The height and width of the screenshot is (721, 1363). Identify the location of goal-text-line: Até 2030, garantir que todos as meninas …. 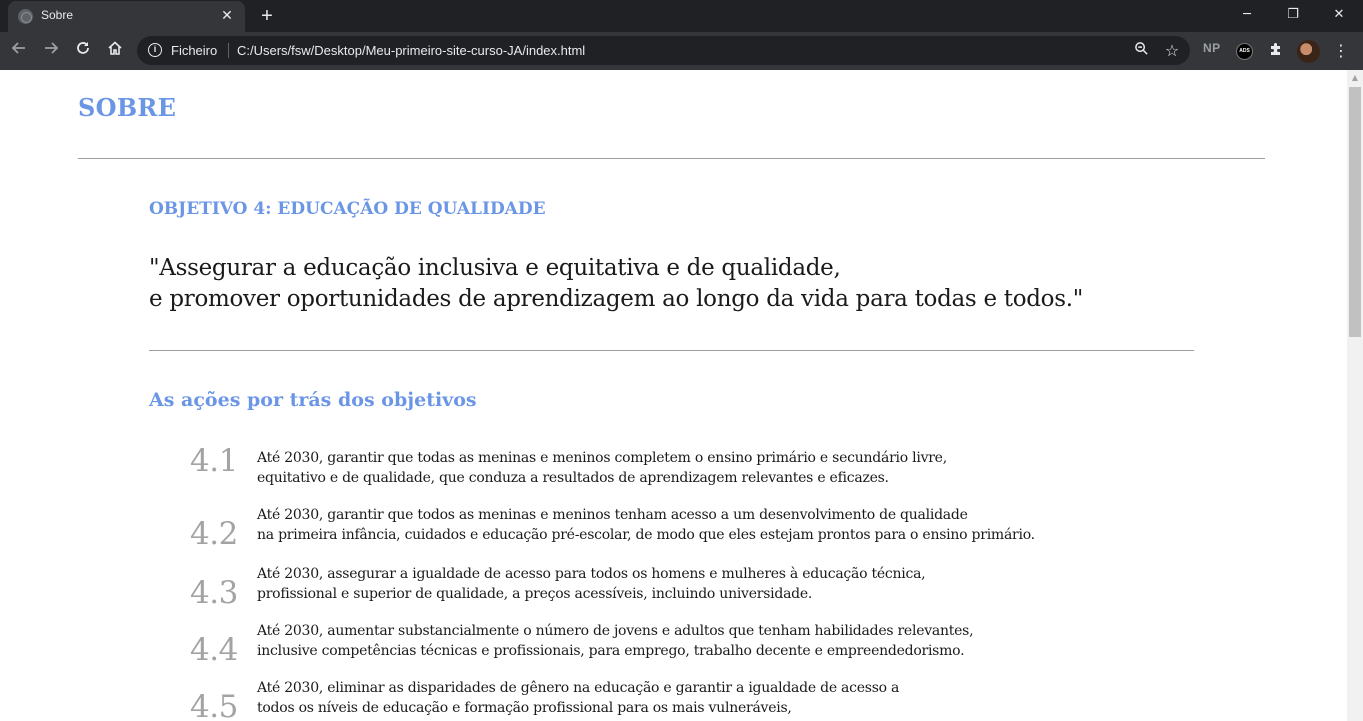
(612, 515).